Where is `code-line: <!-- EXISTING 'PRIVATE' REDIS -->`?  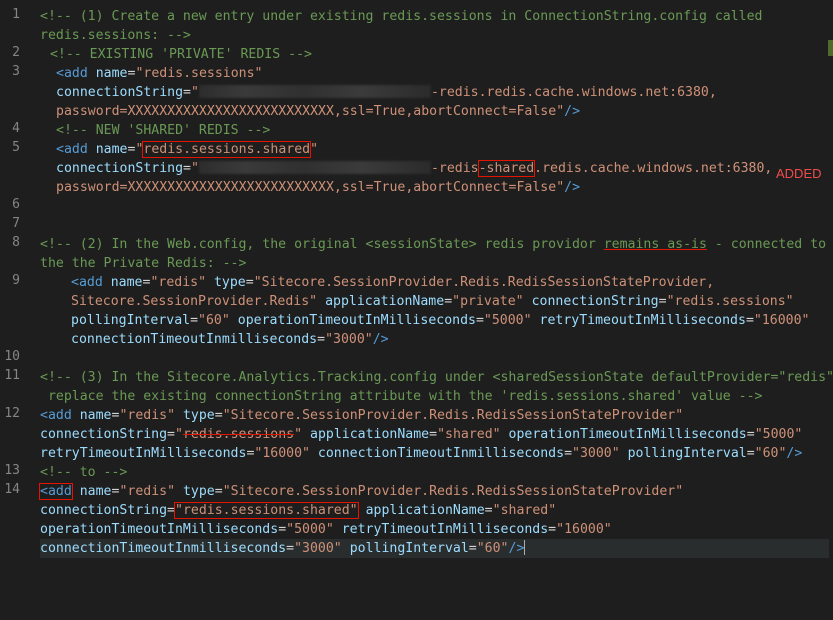 code-line: <!-- EXISTING 'PRIVATE' REDIS --> is located at coordinates (435, 54).